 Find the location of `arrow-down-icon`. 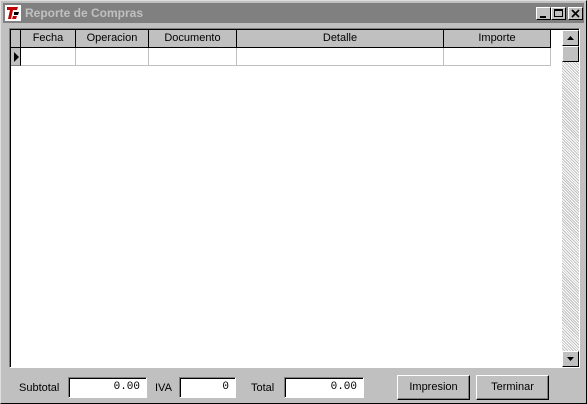

arrow-down-icon is located at coordinates (570, 359).